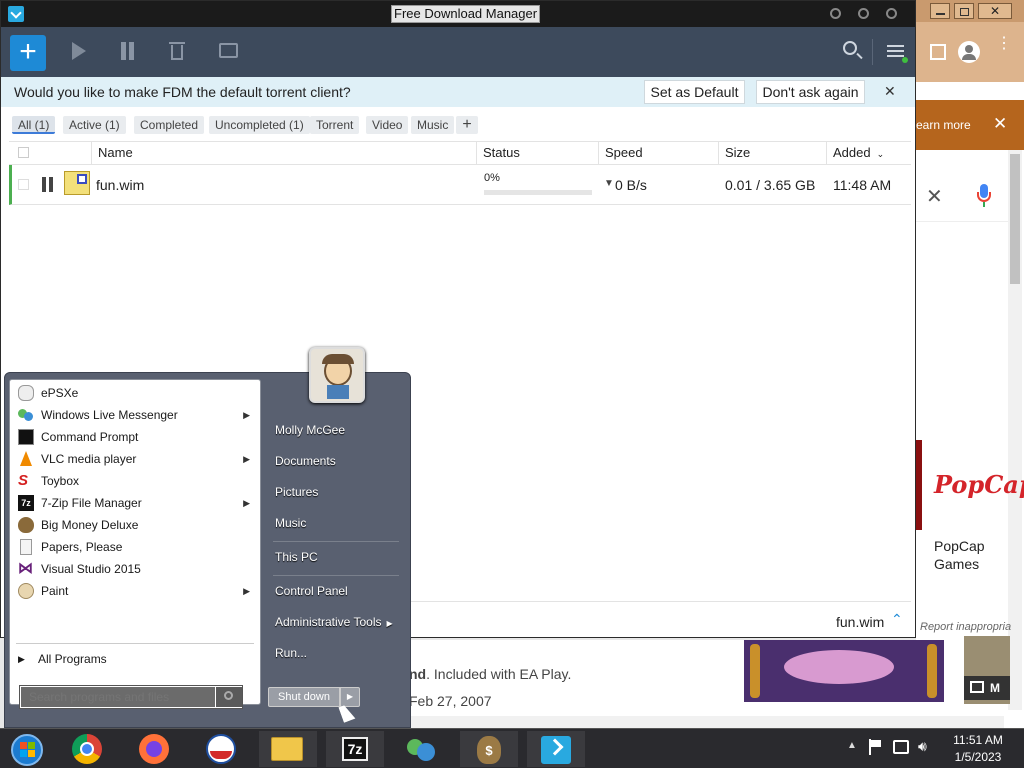 This screenshot has height=768, width=1024. What do you see at coordinates (28, 53) in the screenshot?
I see `add-download-button: +` at bounding box center [28, 53].